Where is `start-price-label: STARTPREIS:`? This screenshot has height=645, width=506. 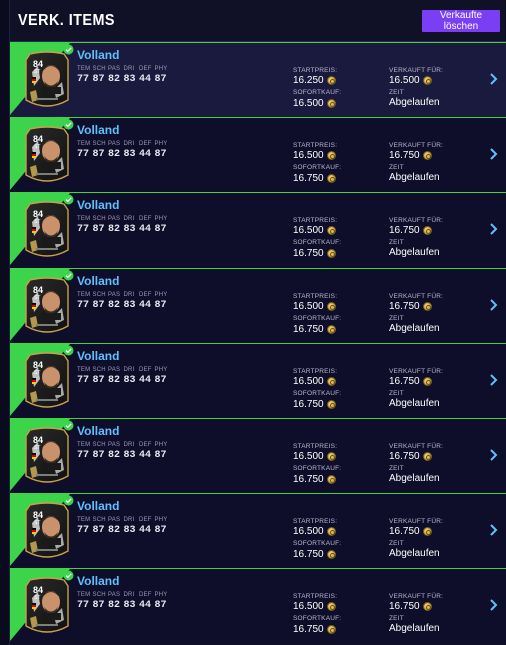
start-price-label: STARTPREIS: is located at coordinates (315, 371).